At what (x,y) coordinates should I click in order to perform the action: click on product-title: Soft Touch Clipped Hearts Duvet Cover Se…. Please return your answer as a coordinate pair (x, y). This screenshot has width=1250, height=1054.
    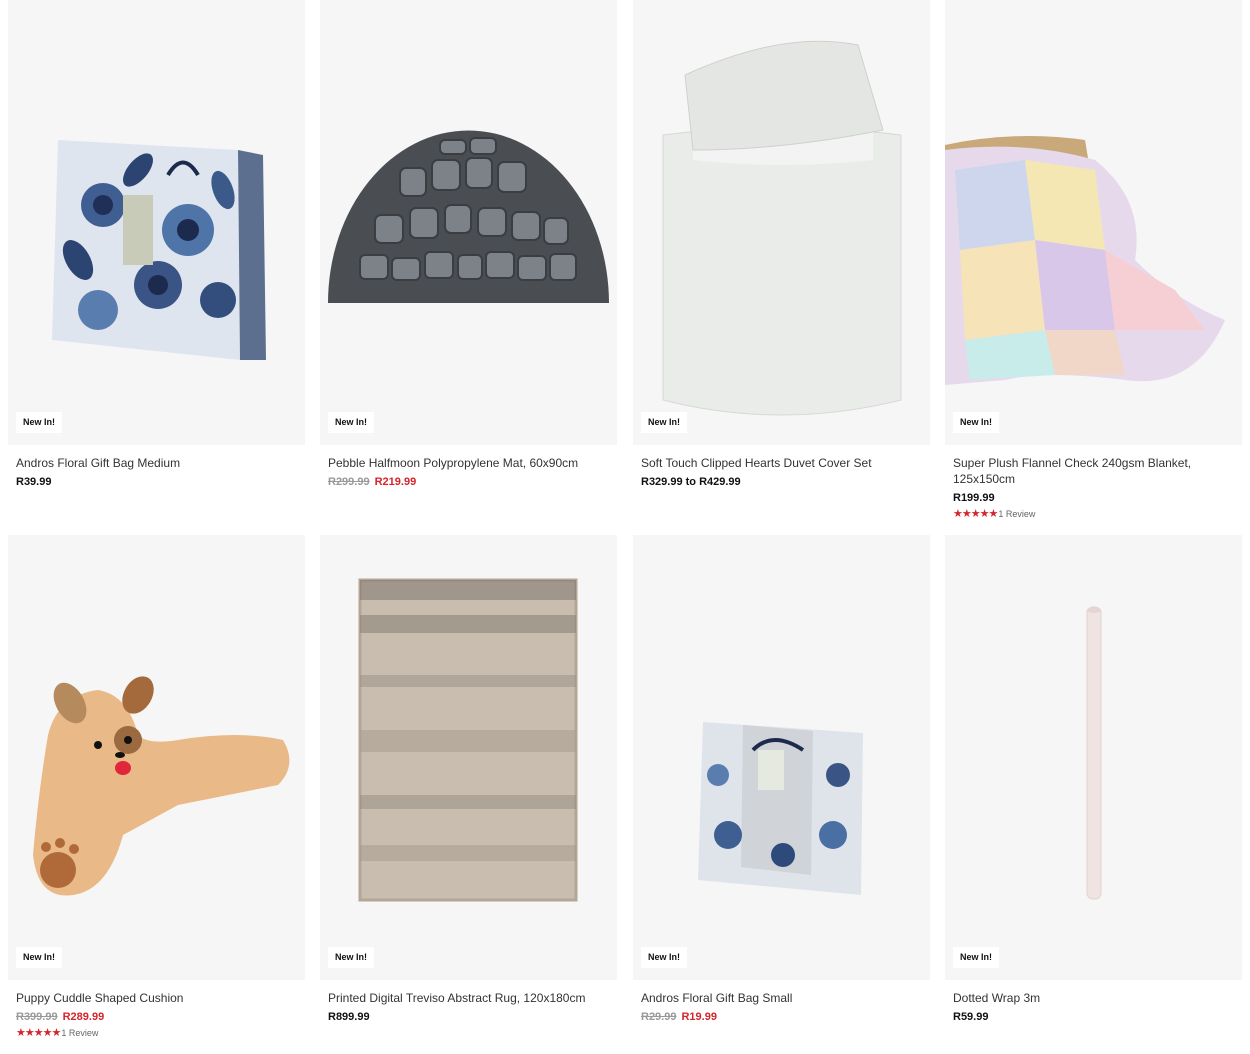
    Looking at the image, I should click on (776, 463).